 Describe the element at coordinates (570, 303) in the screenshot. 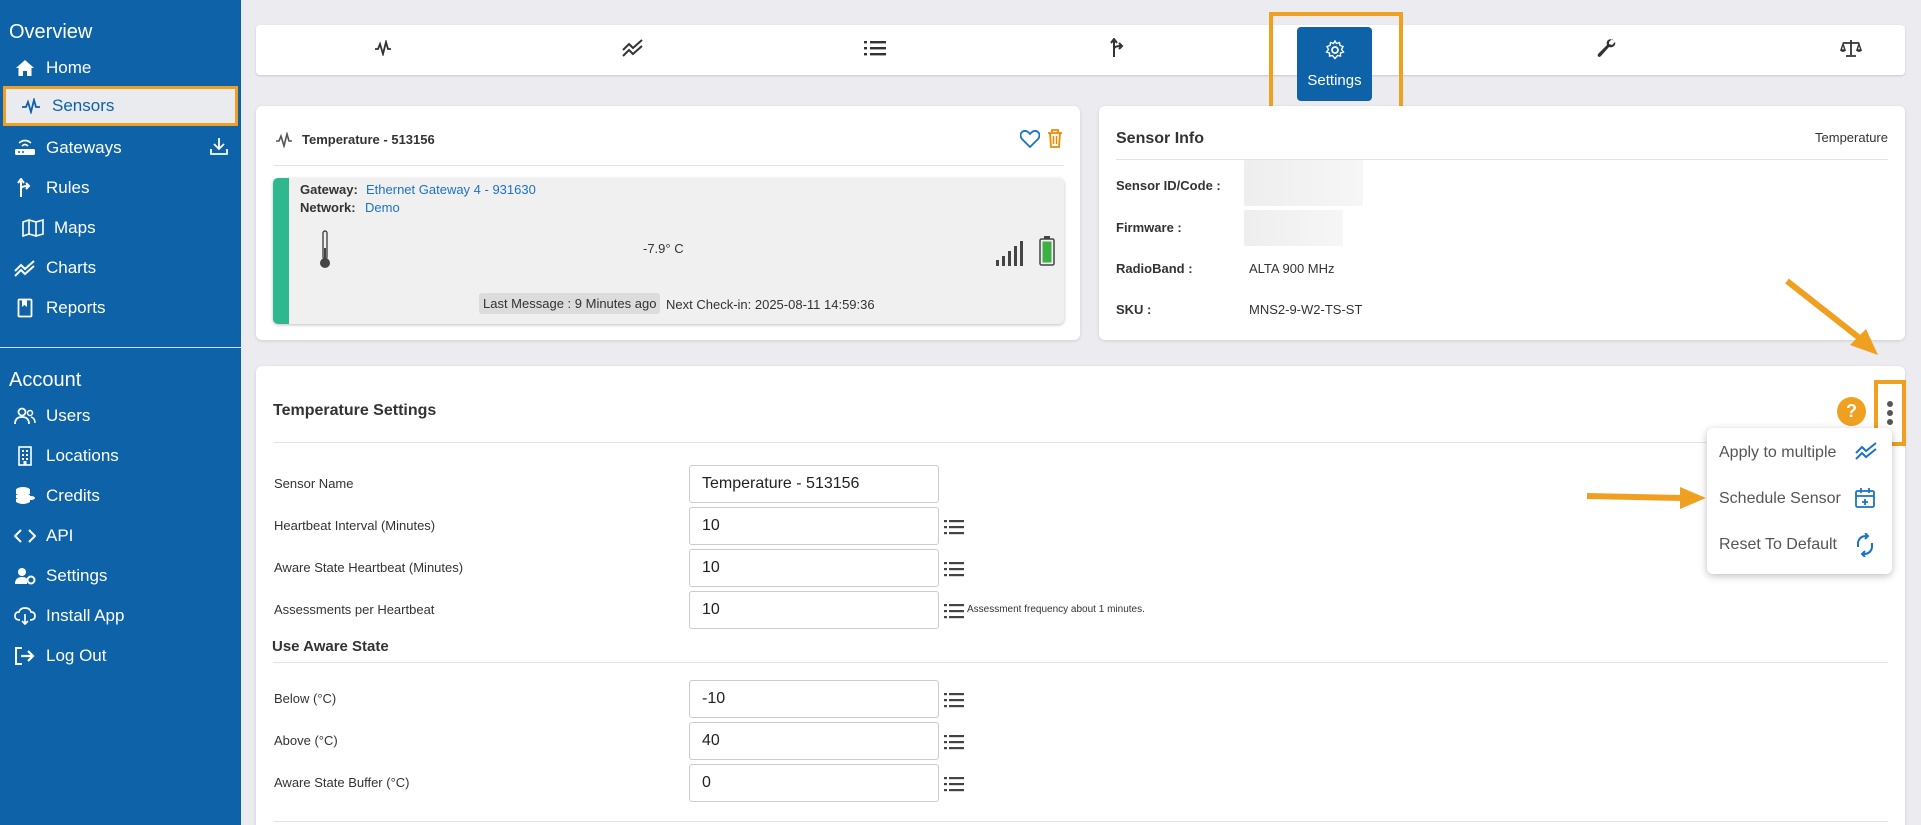

I see `last-message-badge: Last Message : 9 Minutes ago` at that location.